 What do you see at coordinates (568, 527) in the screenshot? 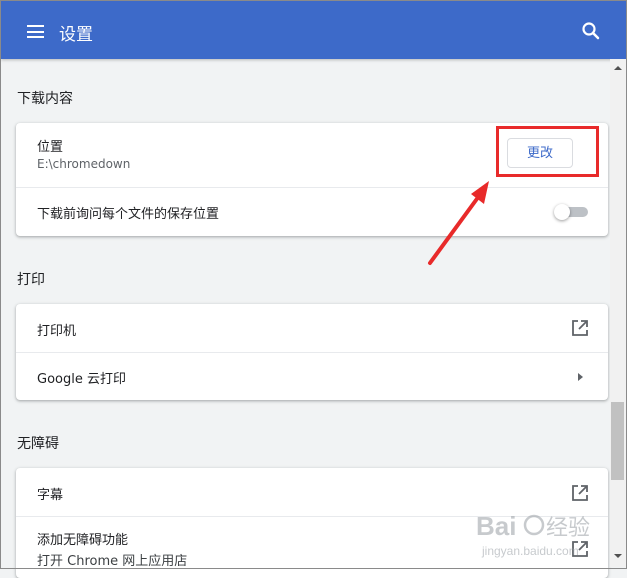
I see `svg-text: 经验` at bounding box center [568, 527].